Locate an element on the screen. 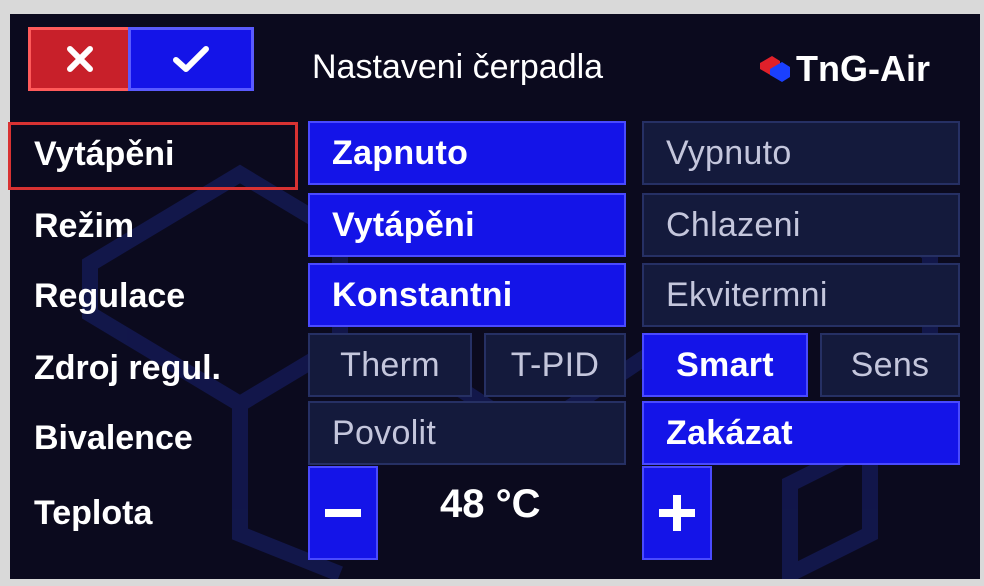  brand-logo: TnG-Air is located at coordinates (843, 69).